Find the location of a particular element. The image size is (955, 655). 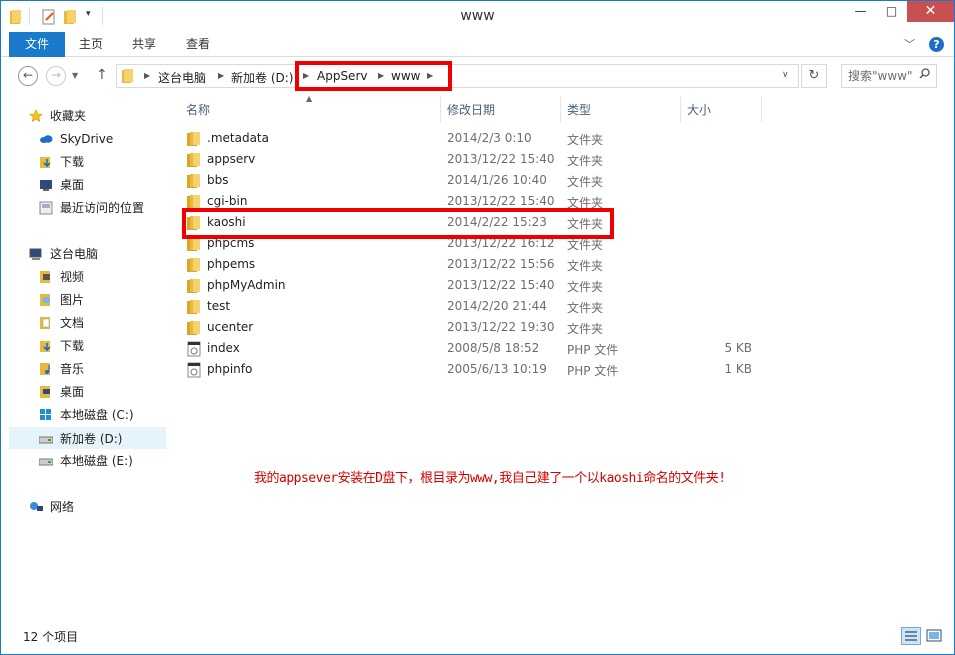

file-name: phpems is located at coordinates (231, 264).